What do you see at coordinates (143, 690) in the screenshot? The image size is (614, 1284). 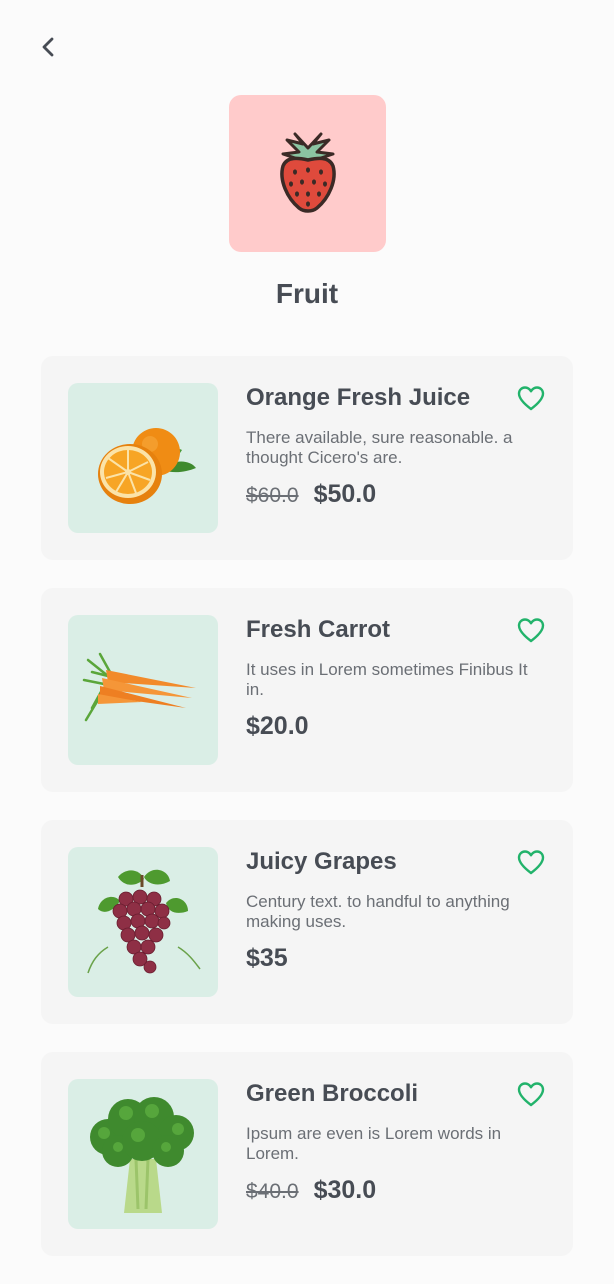 I see `product-image-carrot` at bounding box center [143, 690].